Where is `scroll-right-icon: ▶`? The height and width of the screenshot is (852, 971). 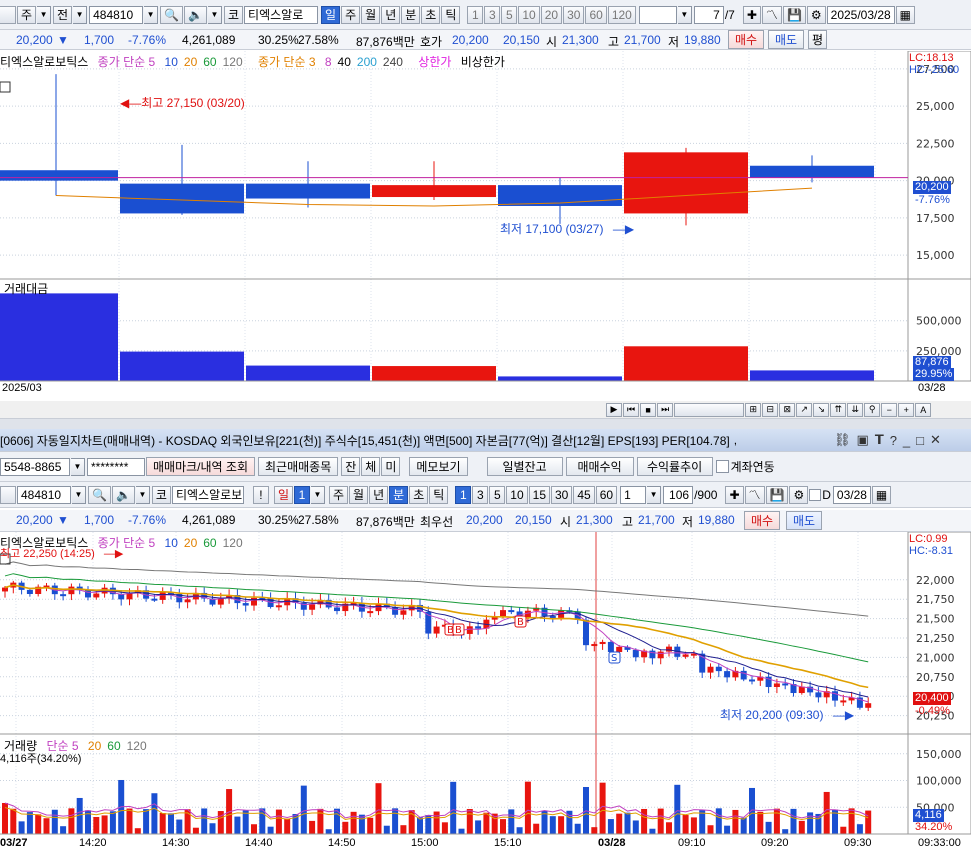
scroll-right-icon: ▶ is located at coordinates (614, 409).